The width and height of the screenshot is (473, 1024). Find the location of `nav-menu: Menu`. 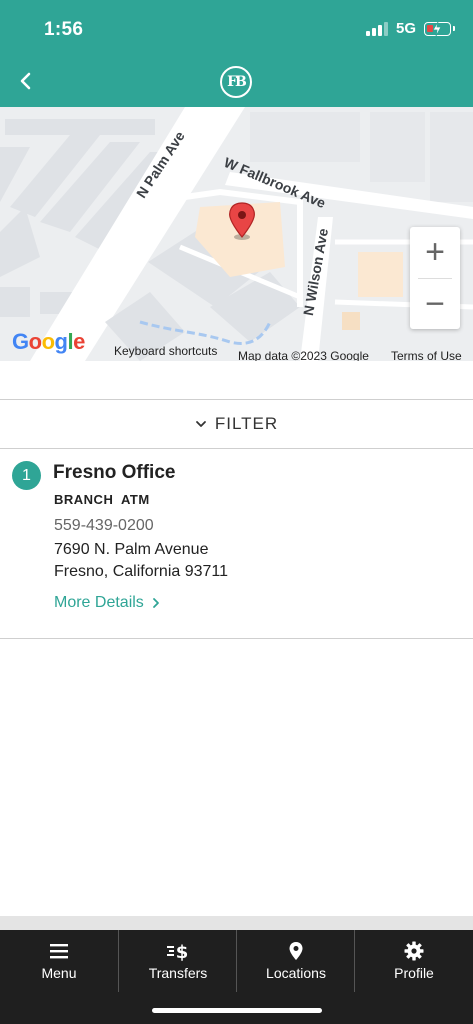

nav-menu: Menu is located at coordinates (59, 961).